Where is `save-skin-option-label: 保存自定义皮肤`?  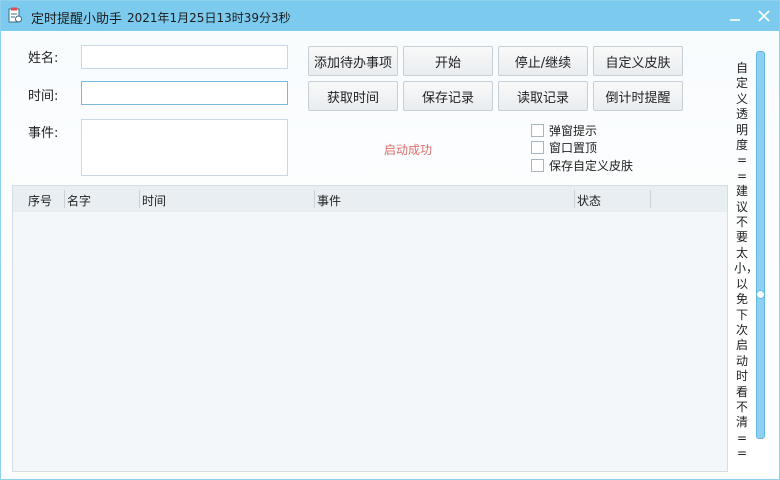
save-skin-option-label: 保存自定义皮肤 is located at coordinates (591, 166).